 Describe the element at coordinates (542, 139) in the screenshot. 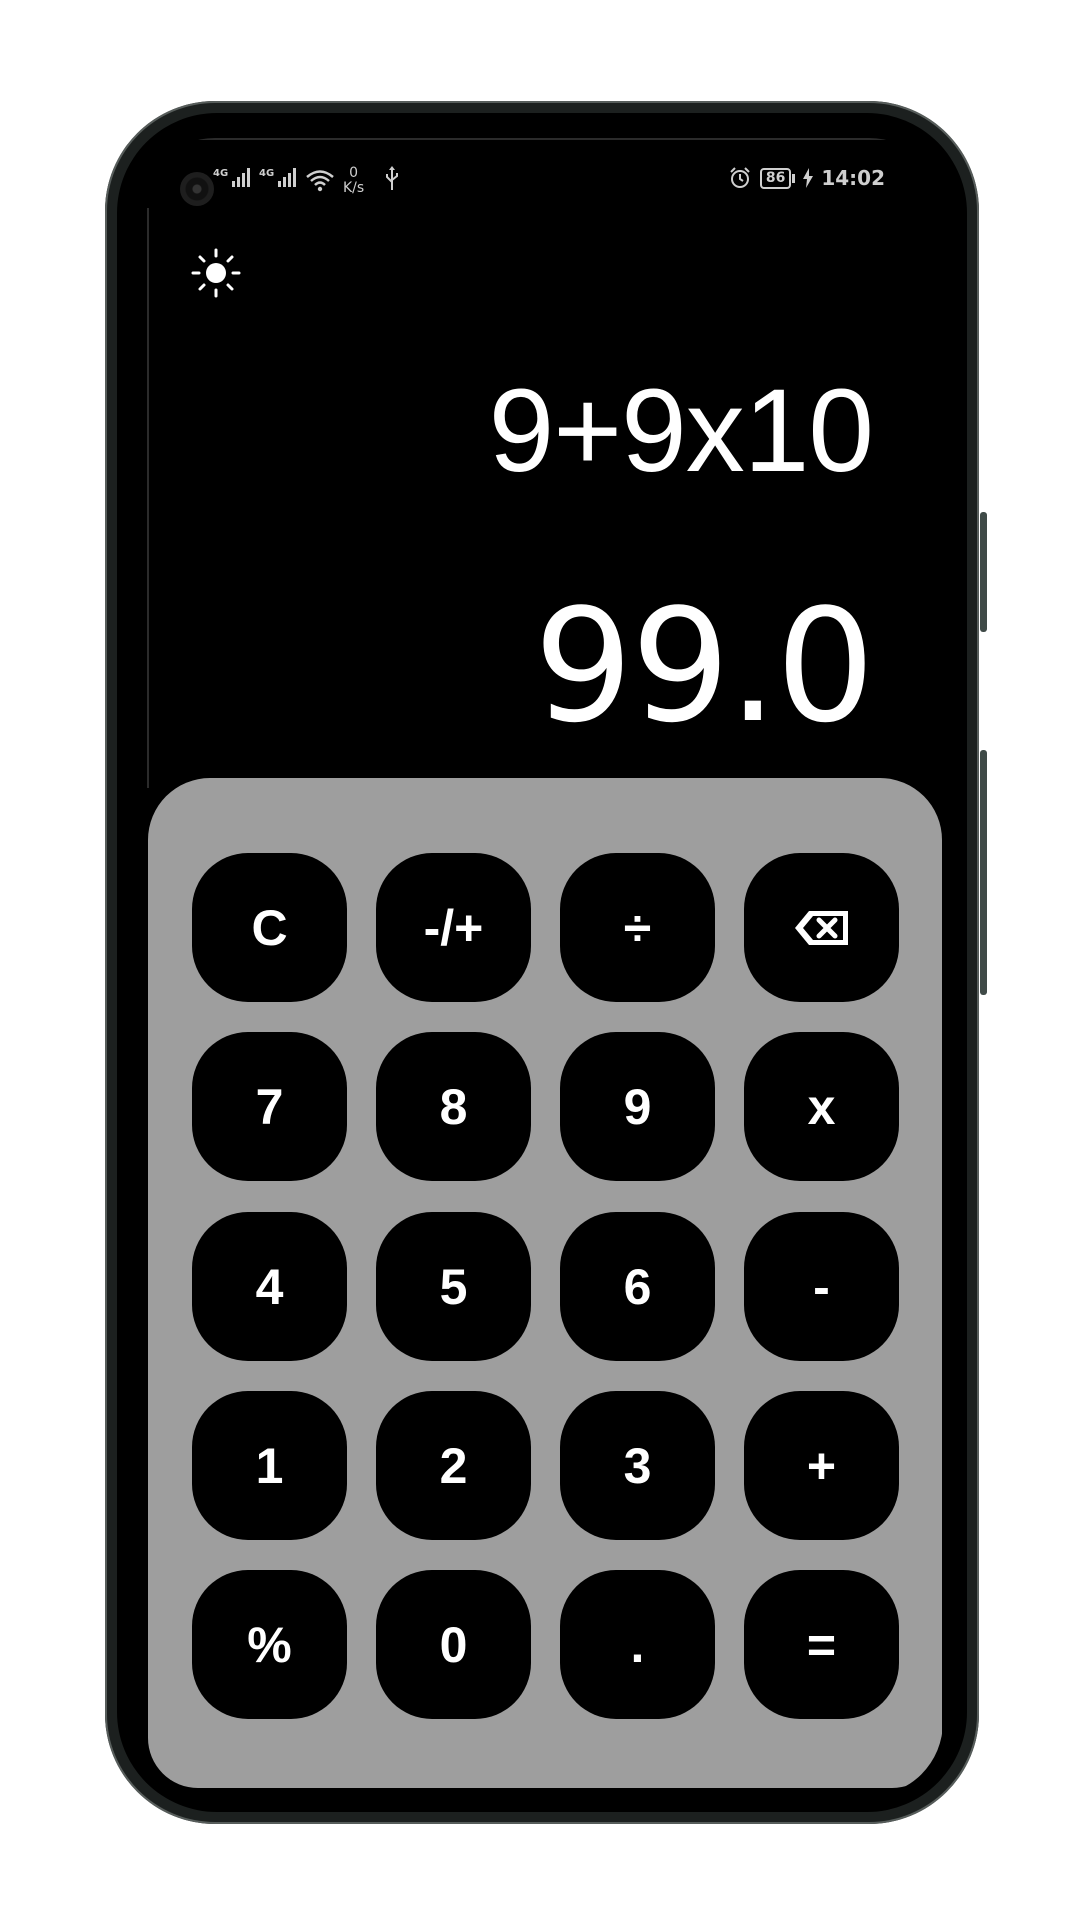

I see `screen-top-edge` at that location.